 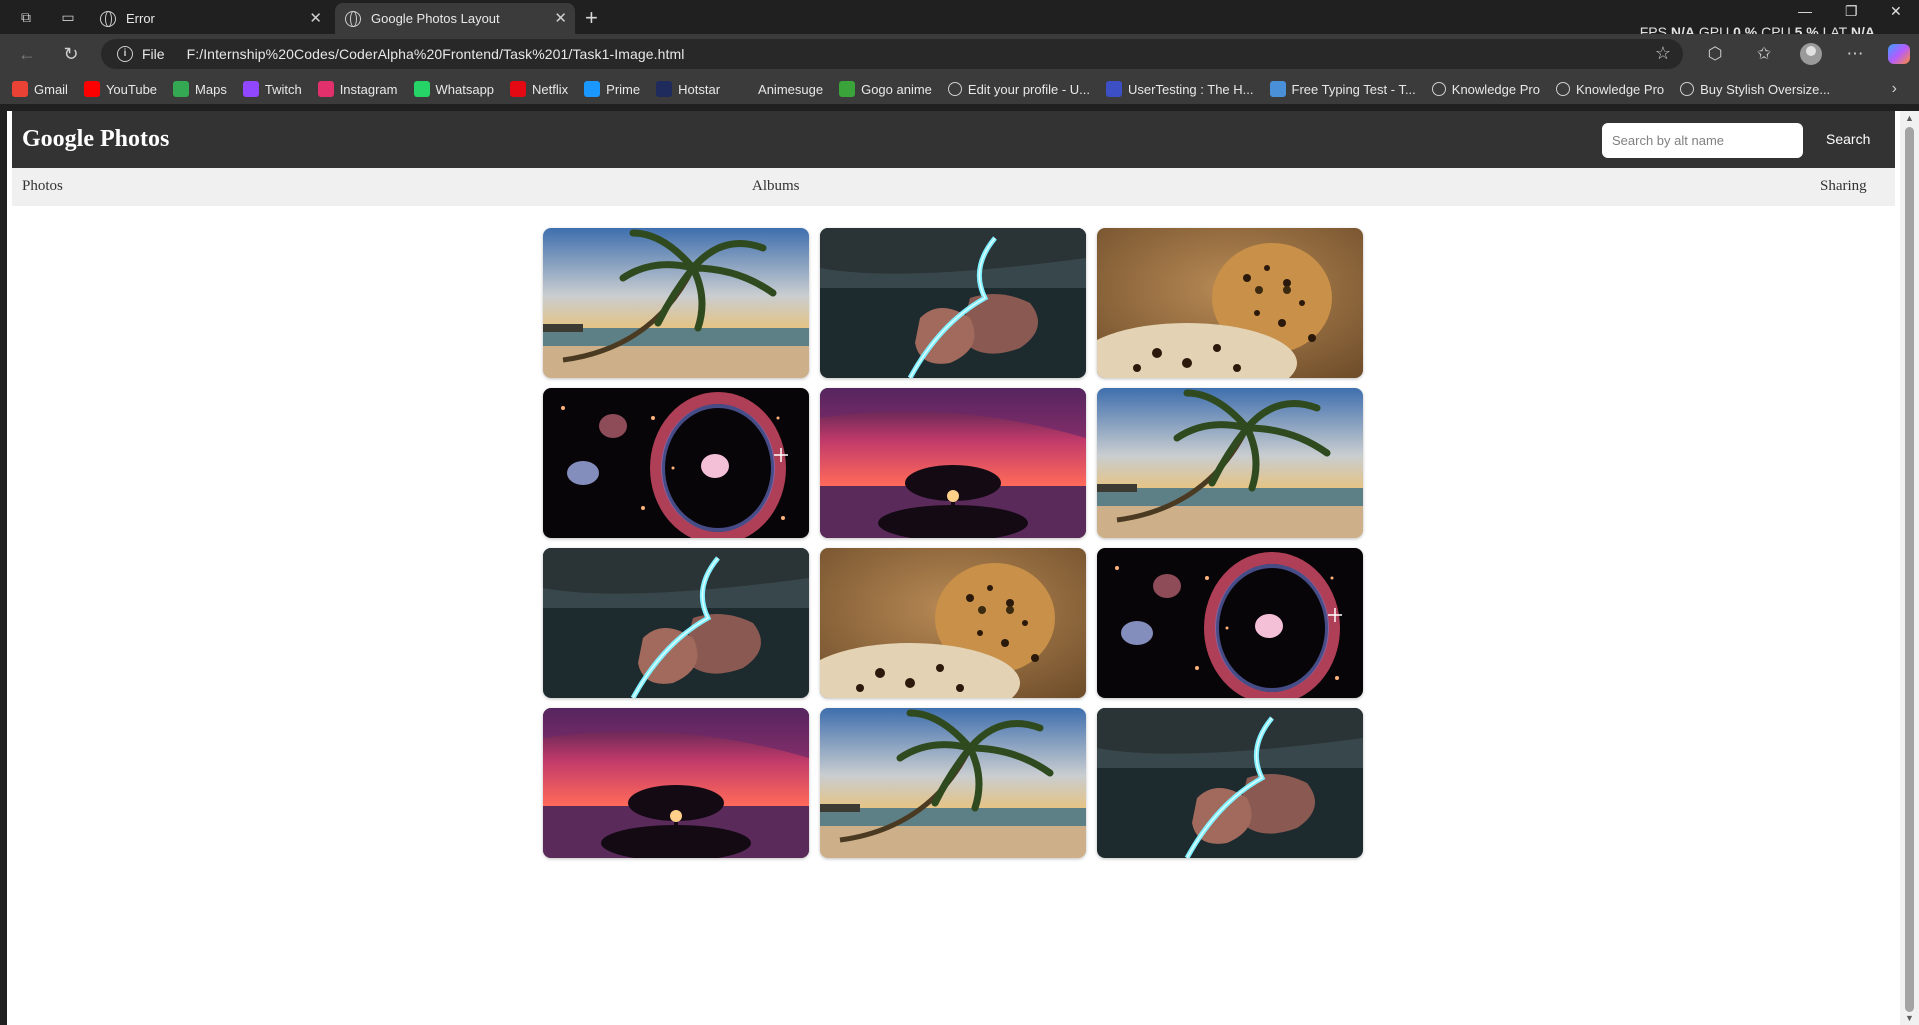 What do you see at coordinates (131, 89) in the screenshot?
I see `bookmark-label: YouTube` at bounding box center [131, 89].